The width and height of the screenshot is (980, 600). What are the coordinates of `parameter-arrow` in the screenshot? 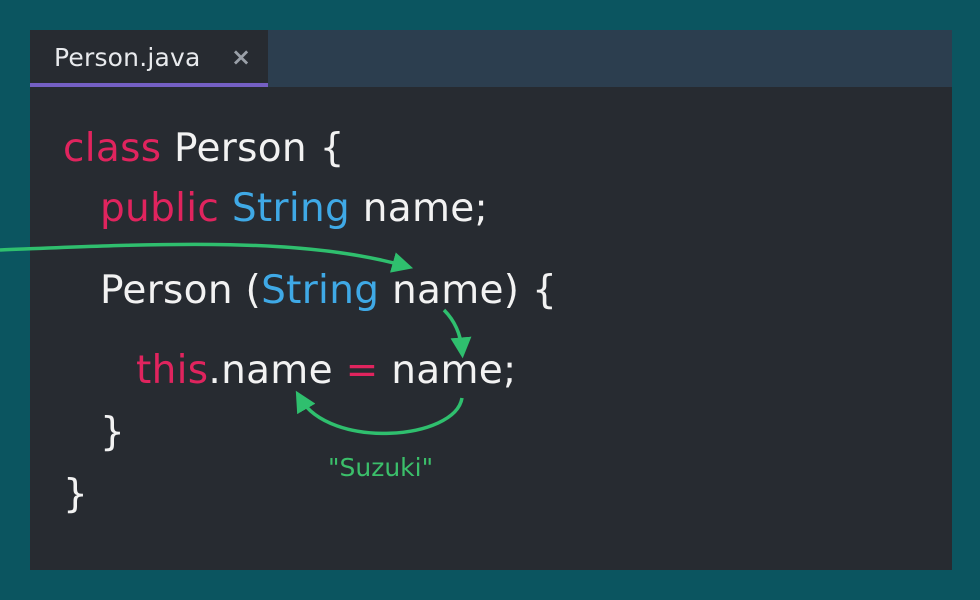 It's located at (457, 333).